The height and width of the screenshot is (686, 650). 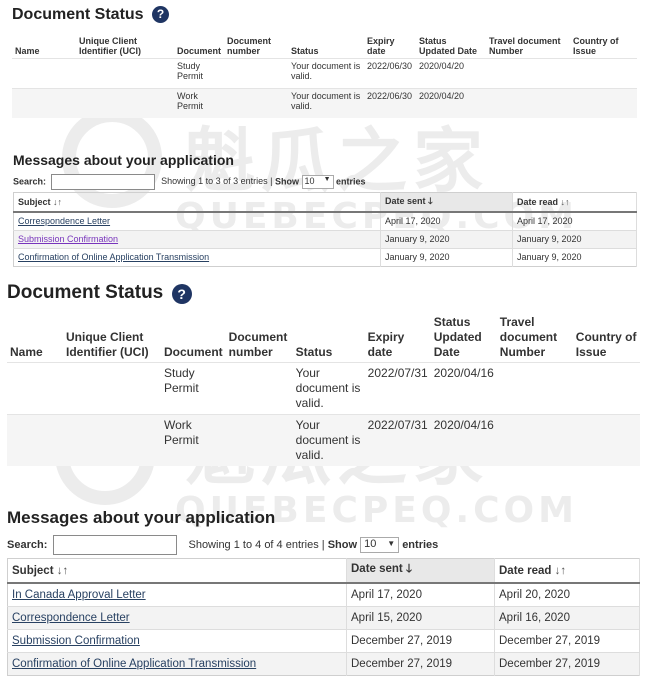 I want to click on panel1-heading: Document Status ?, so click(x=91, y=15).